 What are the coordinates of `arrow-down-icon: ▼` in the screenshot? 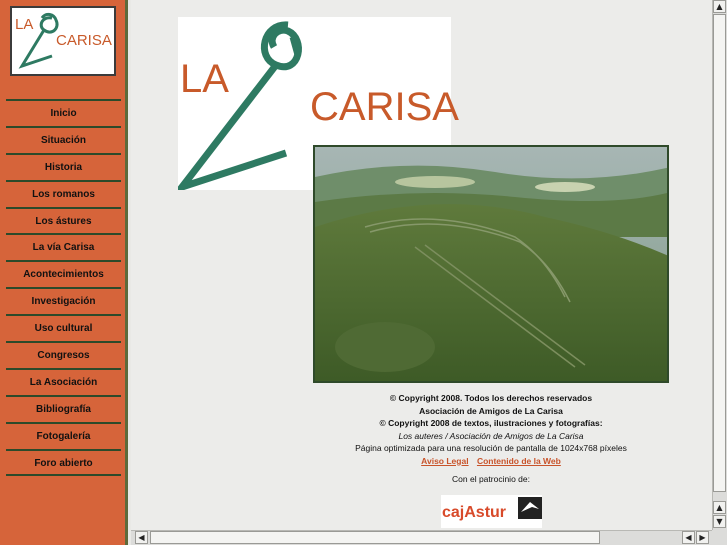 It's located at (719, 521).